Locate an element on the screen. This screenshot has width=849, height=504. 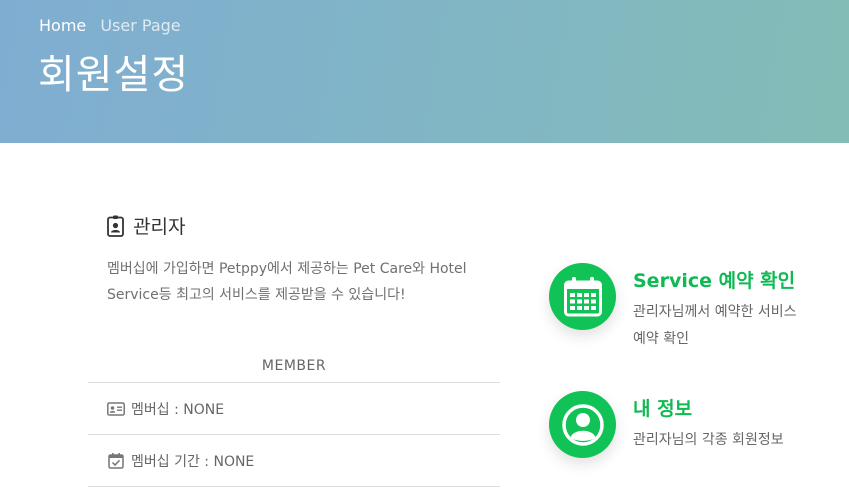
my-info-title: 내 정보 is located at coordinates (708, 407).